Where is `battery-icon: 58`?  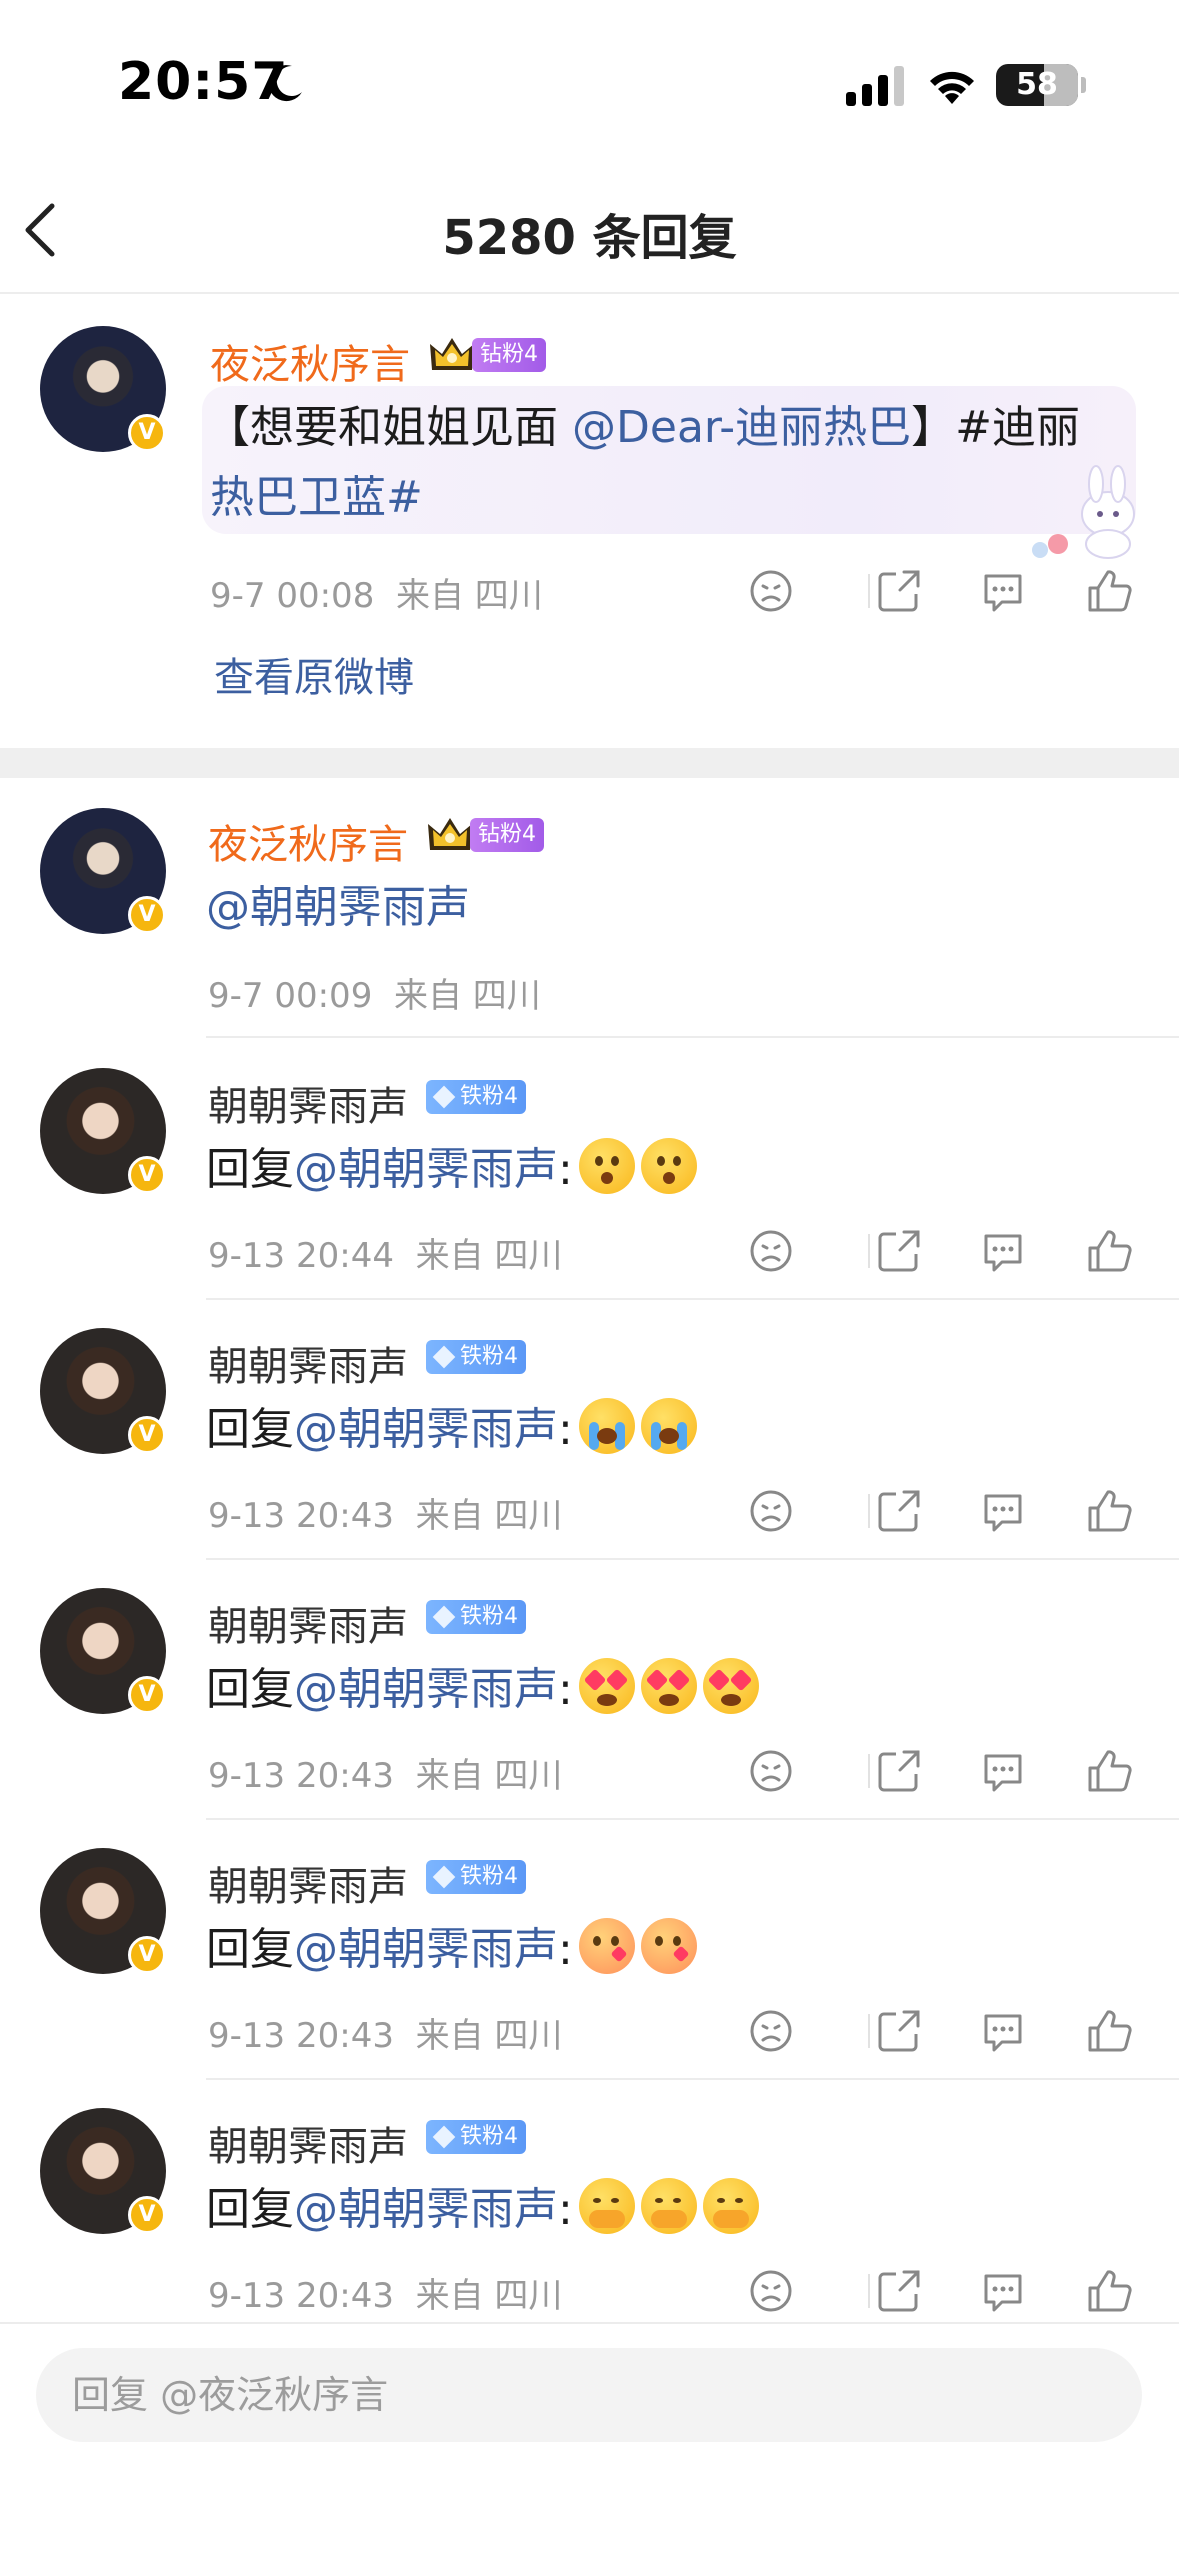
battery-icon: 58 is located at coordinates (1037, 85).